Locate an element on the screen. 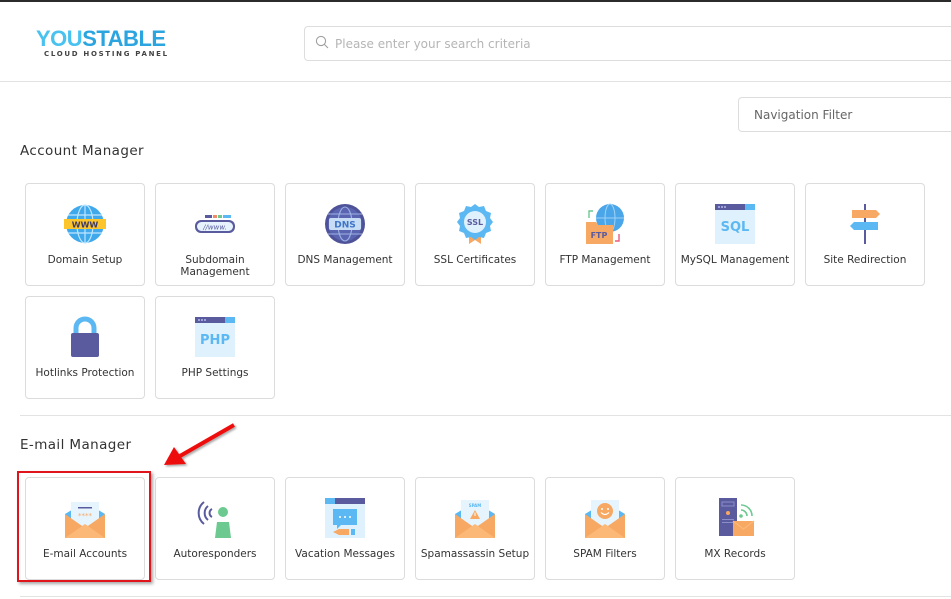 The image size is (951, 599). card-label: Site Redirection is located at coordinates (865, 260).